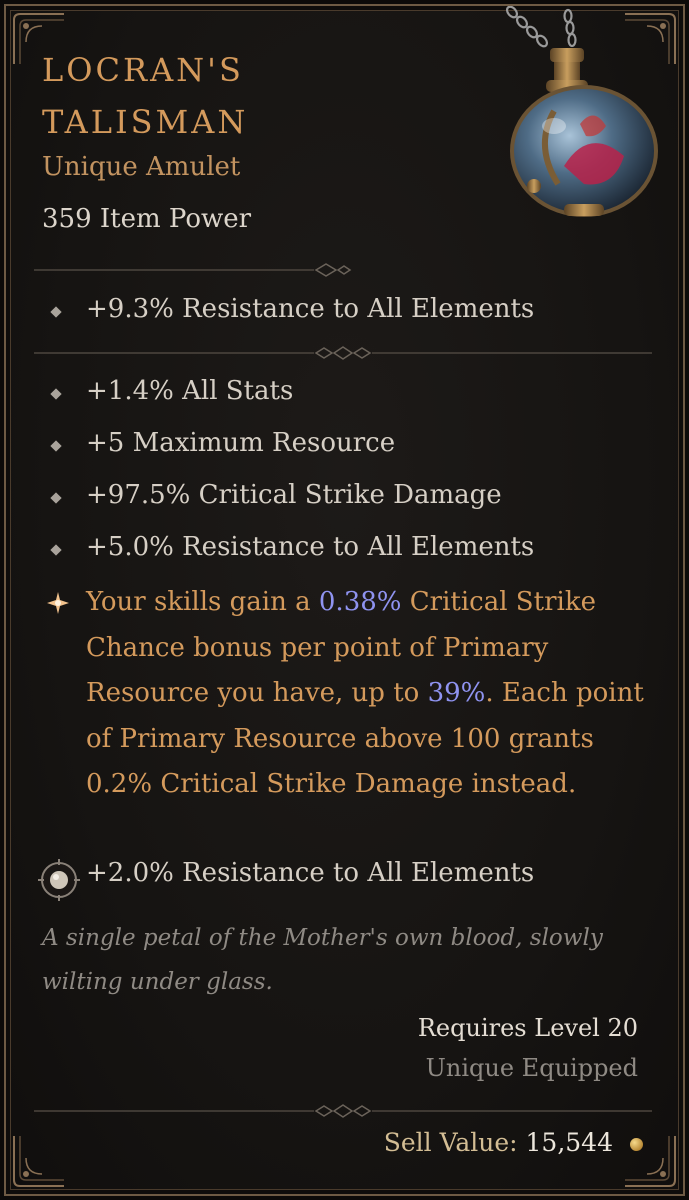 The width and height of the screenshot is (689, 1200). I want to click on star-burst-icon, so click(58, 603).